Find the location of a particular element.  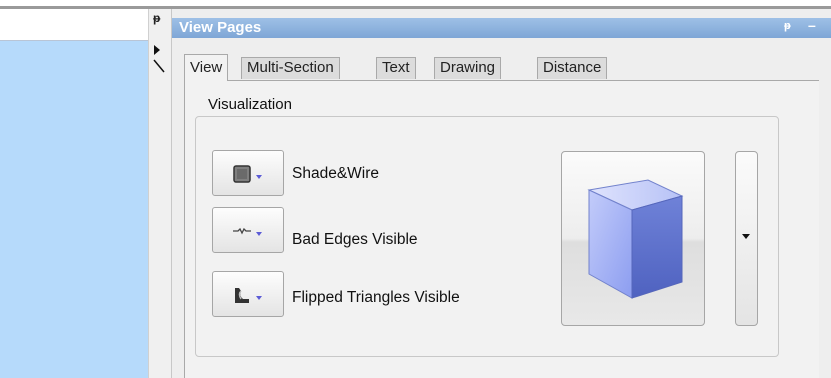

shade-wire-button is located at coordinates (248, 173).